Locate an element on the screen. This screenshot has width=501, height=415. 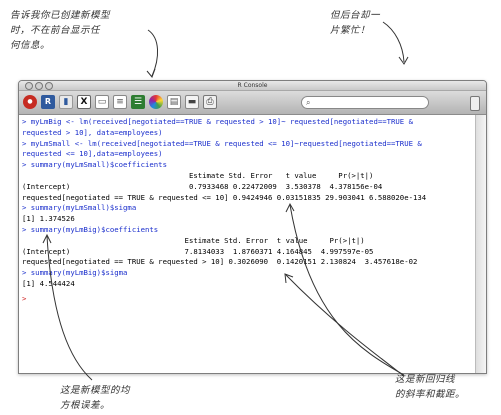
search-field: ⌕ is located at coordinates (365, 102).